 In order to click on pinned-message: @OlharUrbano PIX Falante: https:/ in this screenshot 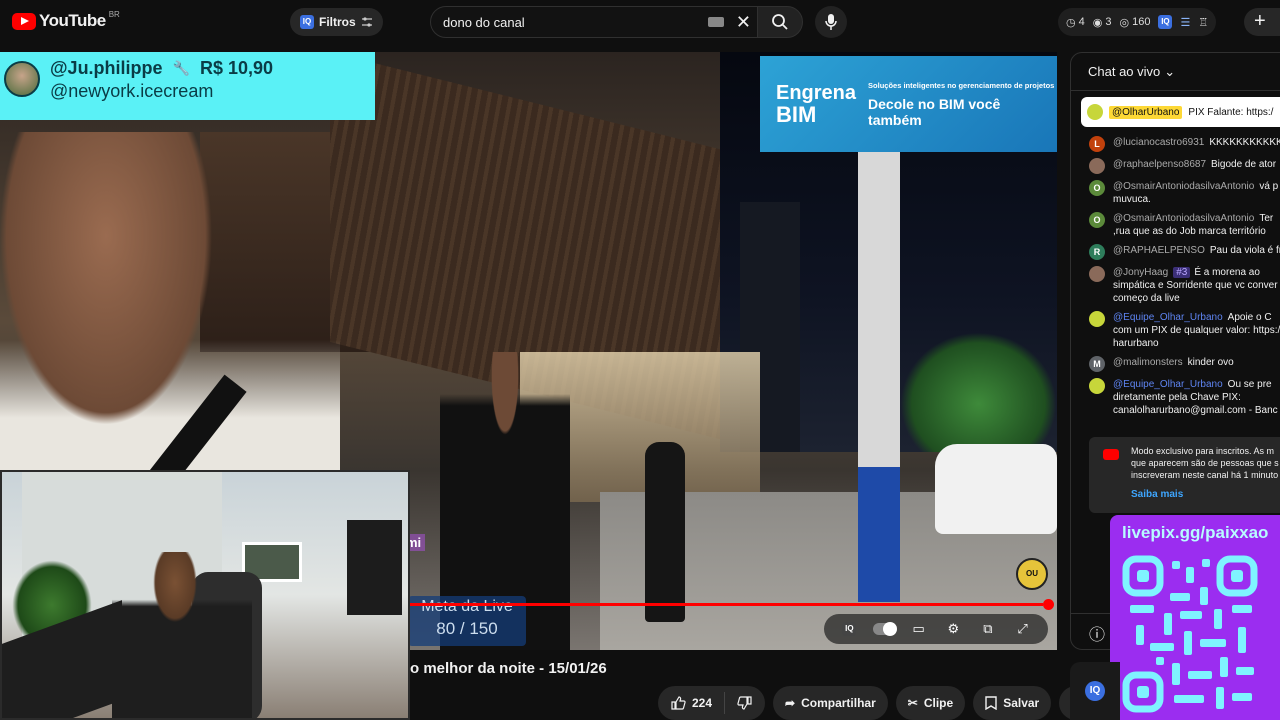, I will do `click(1180, 112)`.